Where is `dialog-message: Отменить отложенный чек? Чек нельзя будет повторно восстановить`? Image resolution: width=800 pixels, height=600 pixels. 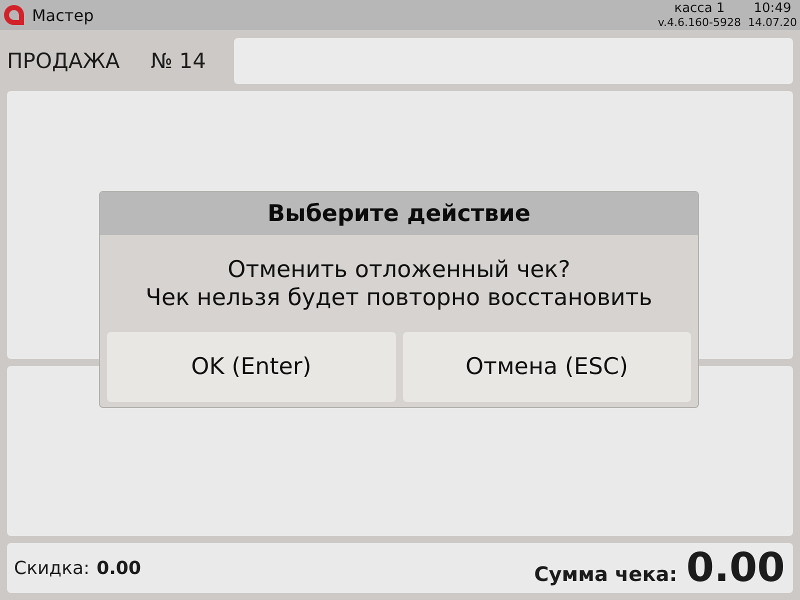 dialog-message: Отменить отложенный чек? Чек нельзя будет повторно восстановить is located at coordinates (399, 284).